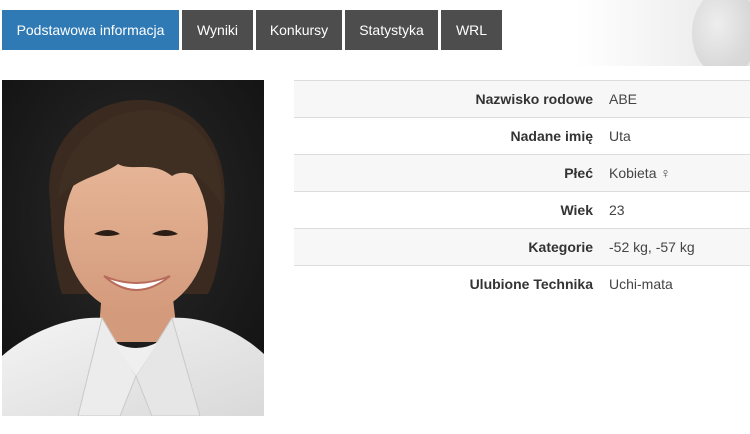 The height and width of the screenshot is (434, 750). Describe the element at coordinates (450, 210) in the screenshot. I see `row-label: Wiek` at that location.